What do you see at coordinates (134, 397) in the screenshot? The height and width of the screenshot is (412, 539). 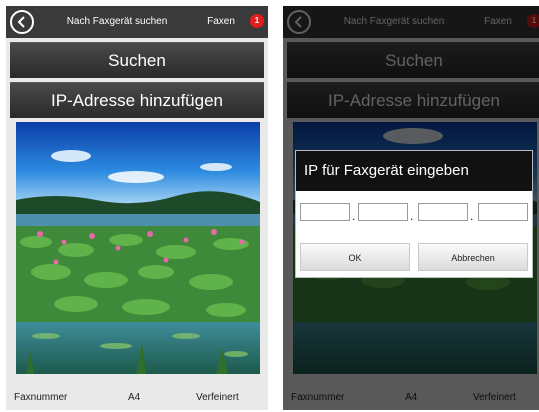 I see `paper-size-label: A4` at bounding box center [134, 397].